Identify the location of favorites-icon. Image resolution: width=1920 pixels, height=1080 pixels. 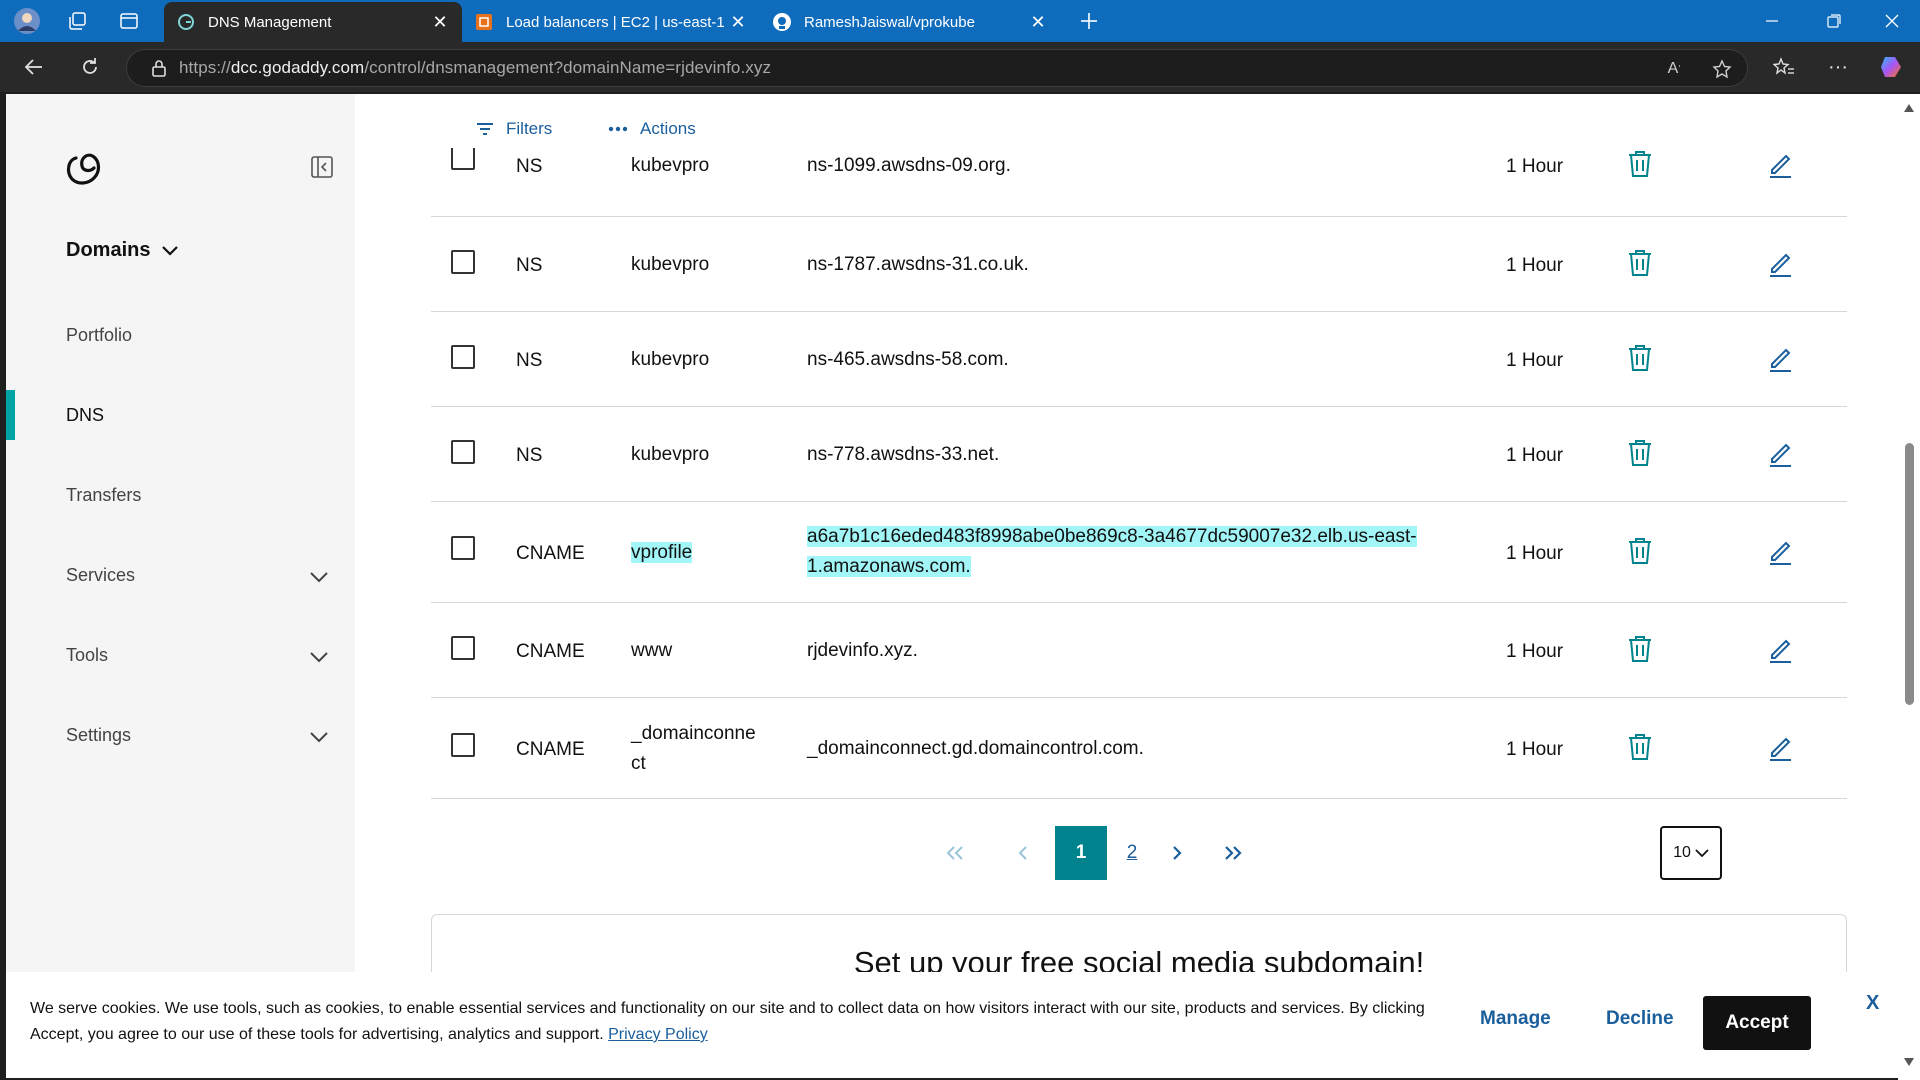
(1784, 67).